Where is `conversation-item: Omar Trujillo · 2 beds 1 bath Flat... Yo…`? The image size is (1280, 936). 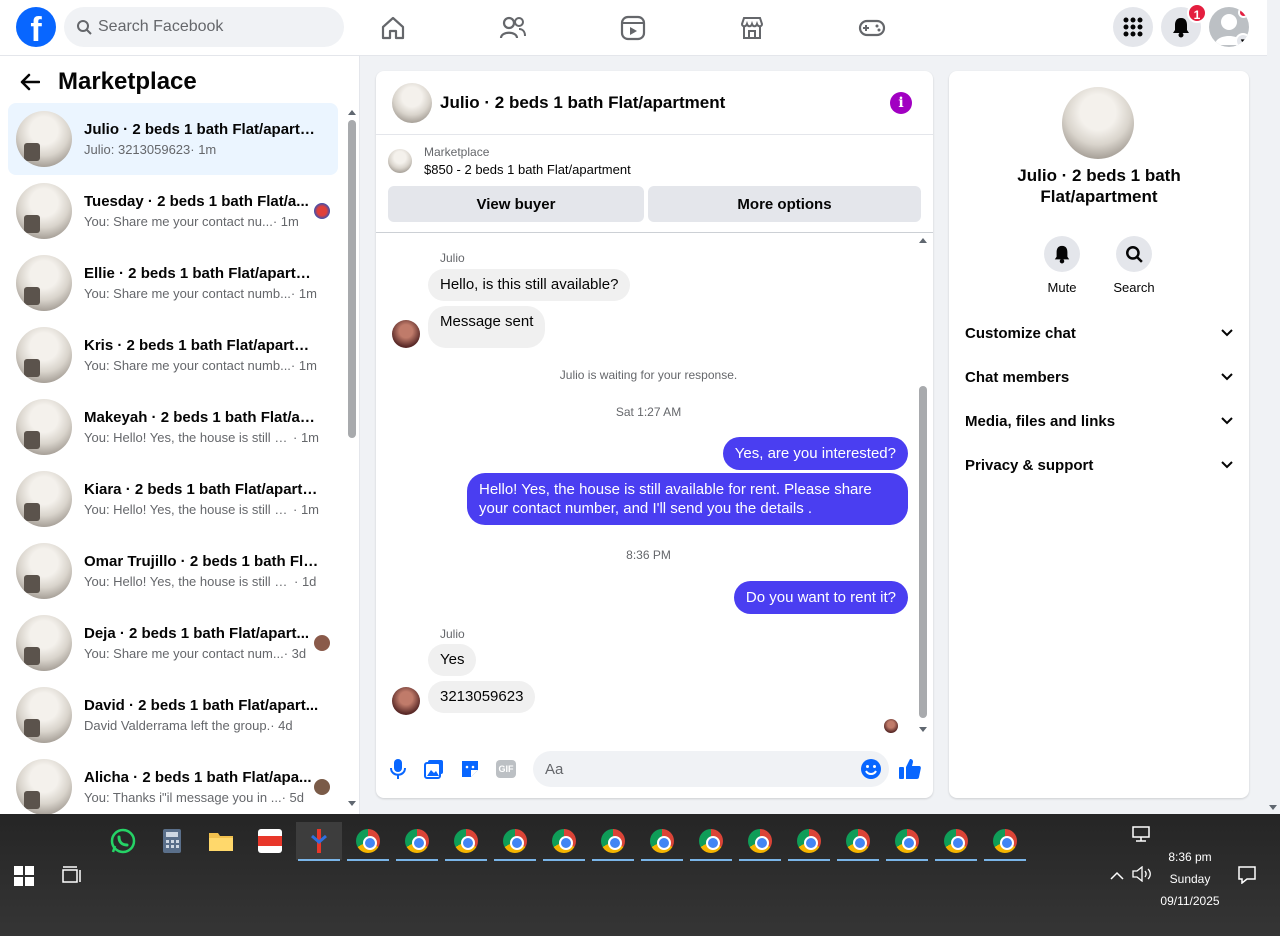
conversation-item: Omar Trujillo · 2 beds 1 bath Flat... Yo… is located at coordinates (173, 571).